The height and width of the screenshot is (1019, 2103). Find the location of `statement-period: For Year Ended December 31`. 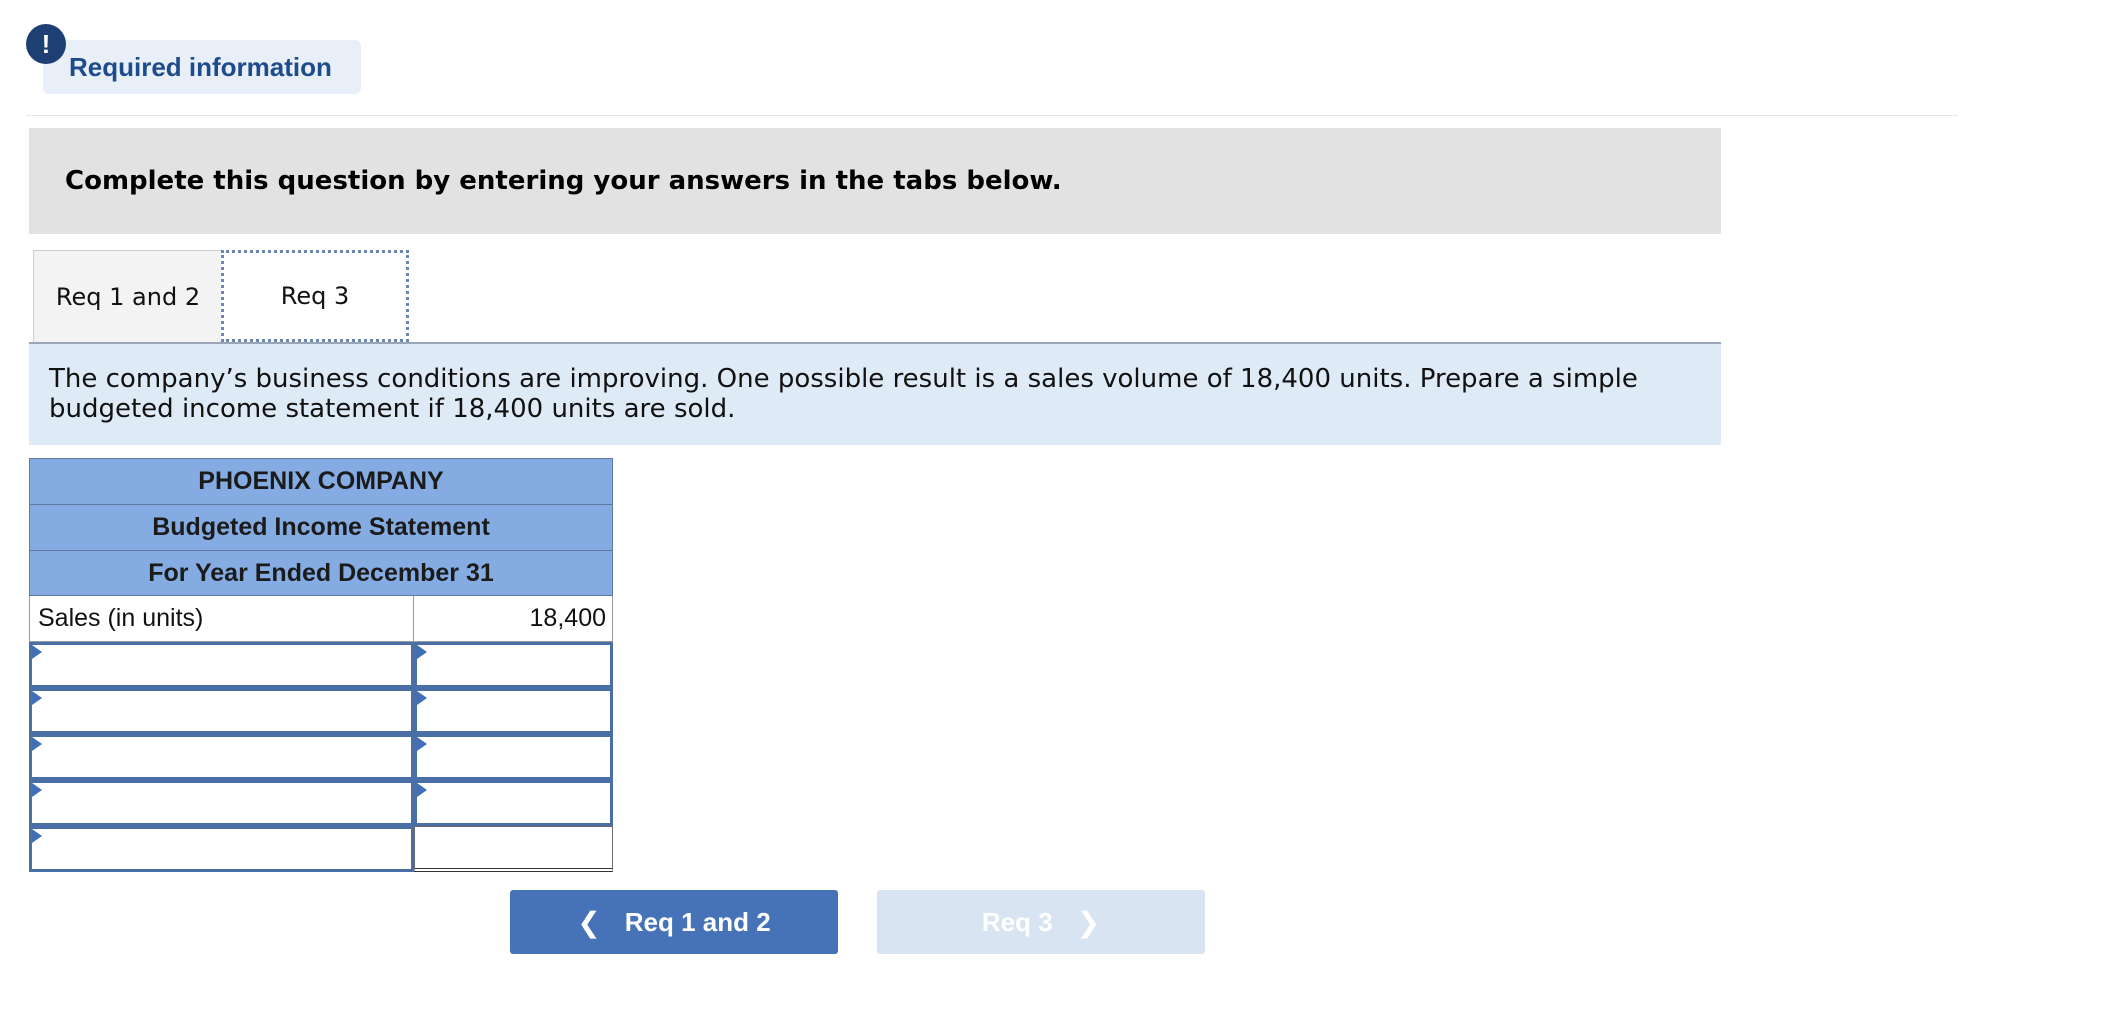

statement-period: For Year Ended December 31 is located at coordinates (321, 573).